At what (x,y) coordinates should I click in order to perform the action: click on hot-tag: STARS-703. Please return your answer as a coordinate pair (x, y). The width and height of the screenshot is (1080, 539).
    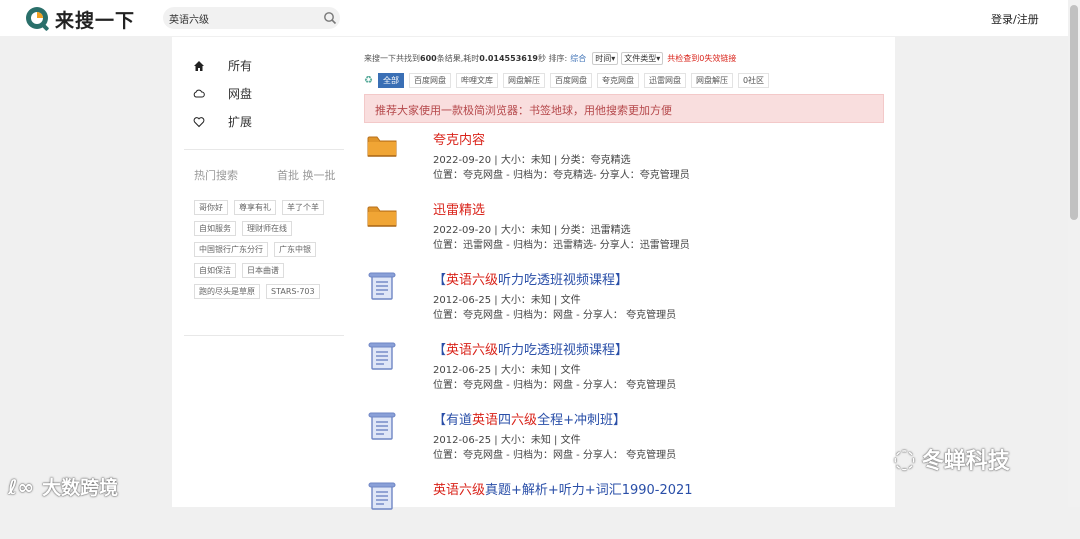
    Looking at the image, I should click on (293, 291).